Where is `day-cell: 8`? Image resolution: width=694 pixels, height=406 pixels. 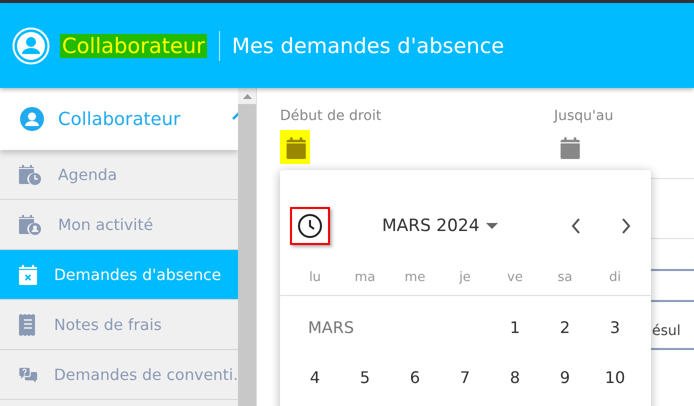
day-cell: 8 is located at coordinates (515, 377).